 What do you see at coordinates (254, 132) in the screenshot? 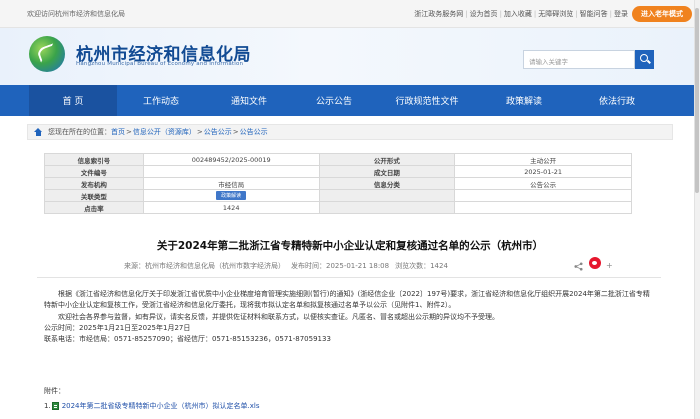
I see `breadcrumb-announcements-current: 公告公示` at bounding box center [254, 132].